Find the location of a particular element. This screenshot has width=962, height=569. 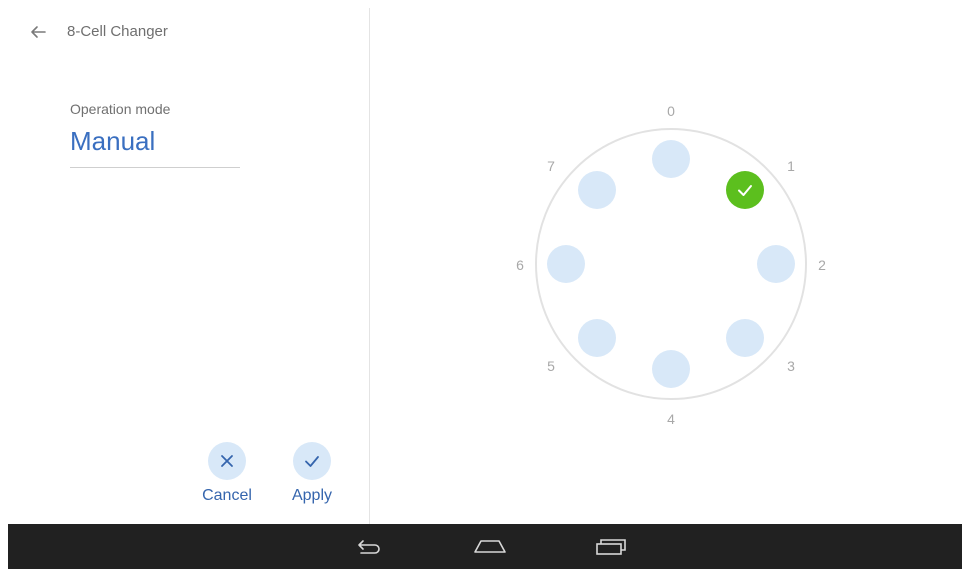

position-label-2: 2 is located at coordinates (822, 265).